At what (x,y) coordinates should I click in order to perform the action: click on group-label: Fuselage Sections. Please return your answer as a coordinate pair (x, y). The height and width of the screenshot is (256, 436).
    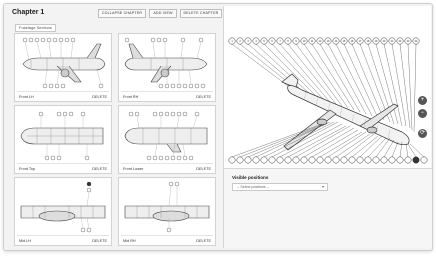
    Looking at the image, I should click on (35, 28).